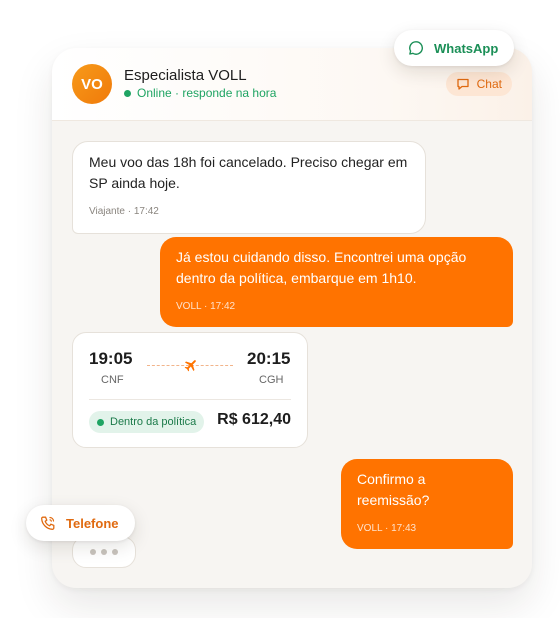 The height and width of the screenshot is (618, 560). I want to click on policy-dot-icon, so click(100, 422).